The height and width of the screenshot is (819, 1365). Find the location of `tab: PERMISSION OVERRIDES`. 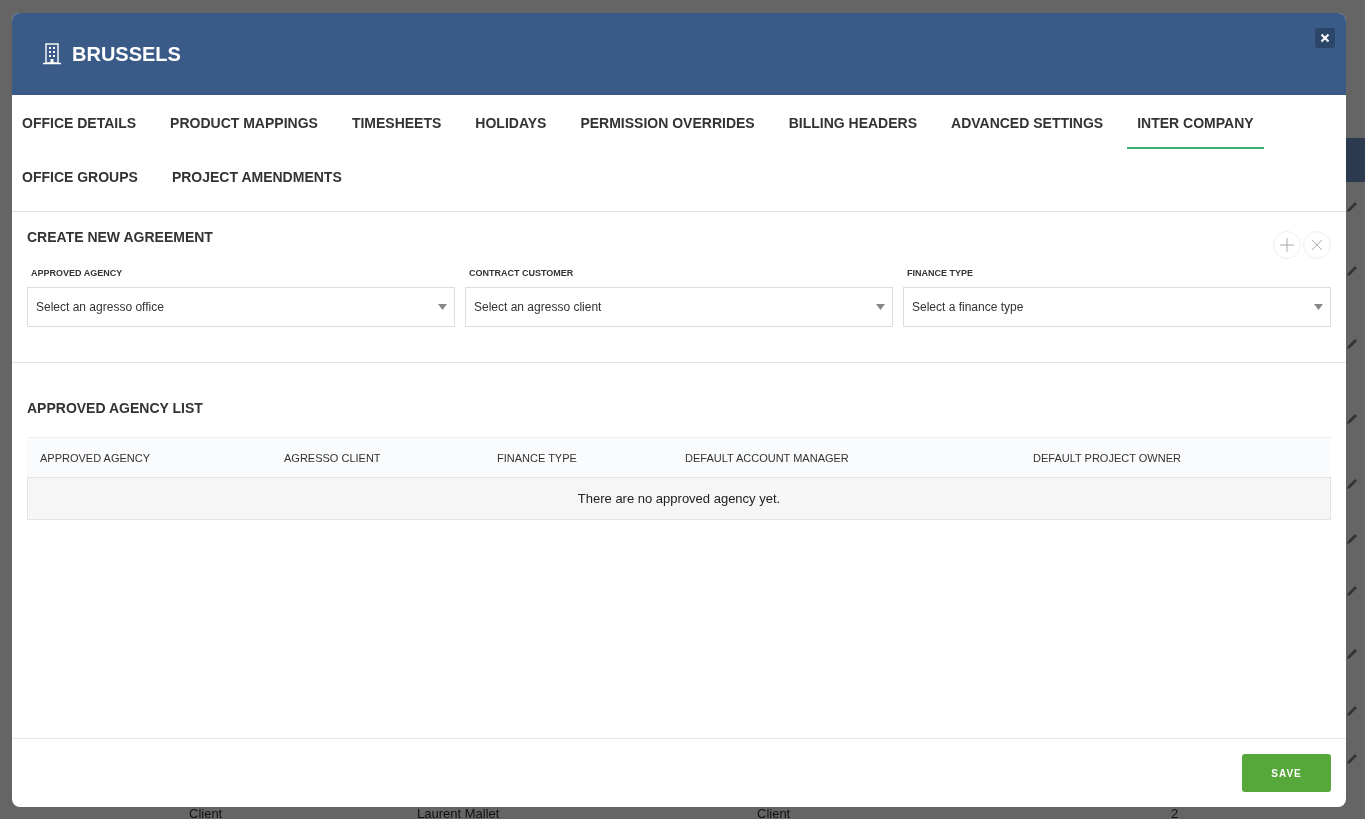

tab: PERMISSION OVERRIDES is located at coordinates (667, 123).